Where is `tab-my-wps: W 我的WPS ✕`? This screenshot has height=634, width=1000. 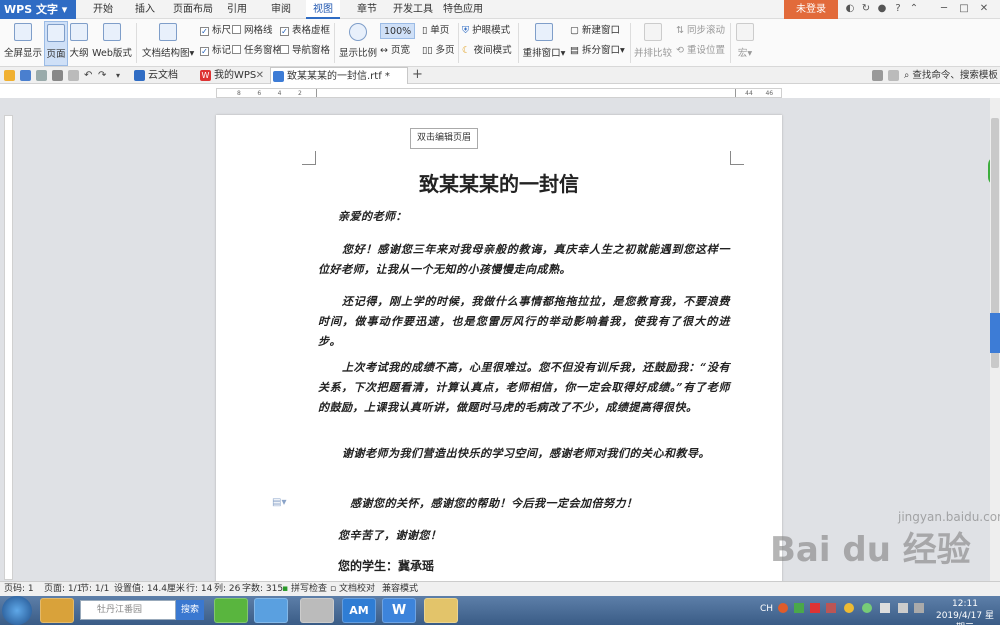 tab-my-wps: W 我的WPS ✕ is located at coordinates (233, 75).